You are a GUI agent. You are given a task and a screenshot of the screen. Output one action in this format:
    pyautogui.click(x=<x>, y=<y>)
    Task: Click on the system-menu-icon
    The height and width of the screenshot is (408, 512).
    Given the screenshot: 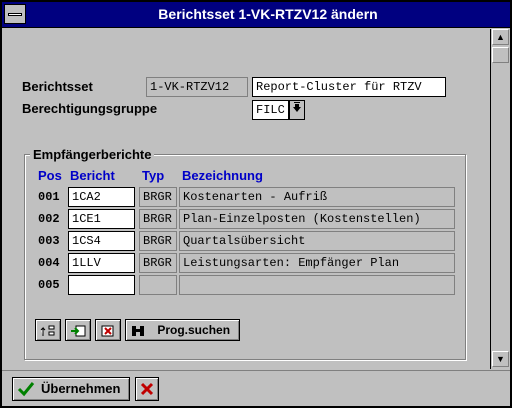 What is the action you would take?
    pyautogui.click(x=15, y=14)
    